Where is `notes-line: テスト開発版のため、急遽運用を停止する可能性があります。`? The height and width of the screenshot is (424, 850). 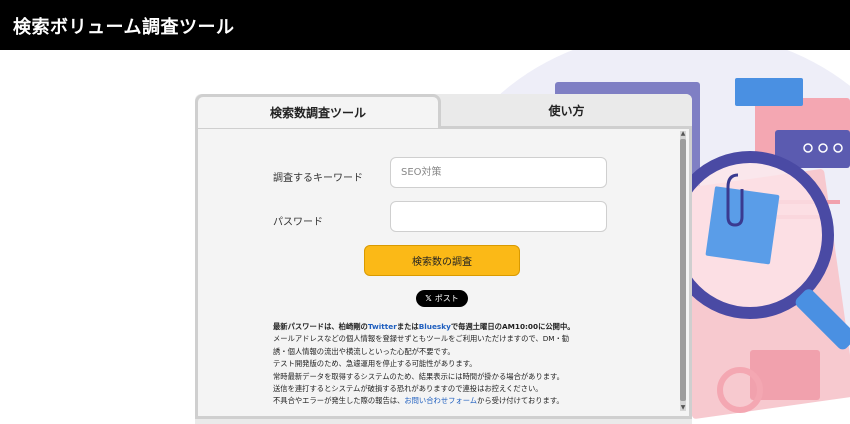 notes-line: テスト開発版のため、急遽運用を停止する可能性があります。 is located at coordinates (375, 364).